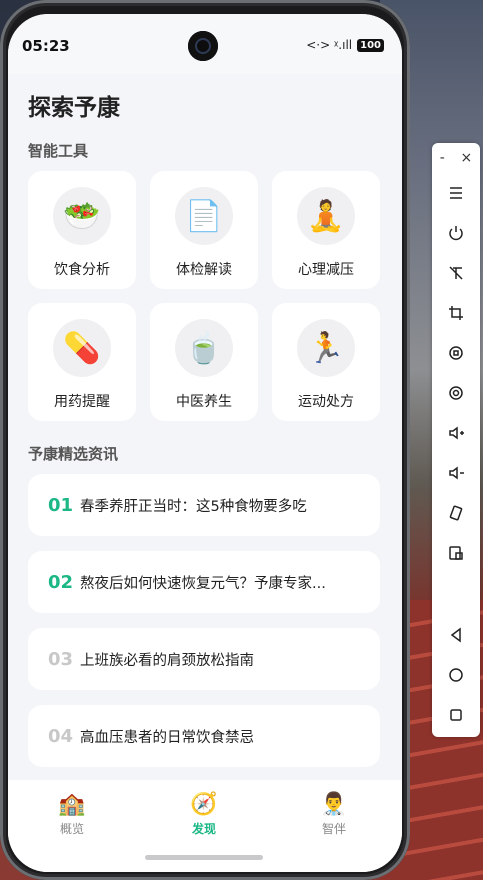  Describe the element at coordinates (72, 804) in the screenshot. I see `school-icon: 🏫` at that location.